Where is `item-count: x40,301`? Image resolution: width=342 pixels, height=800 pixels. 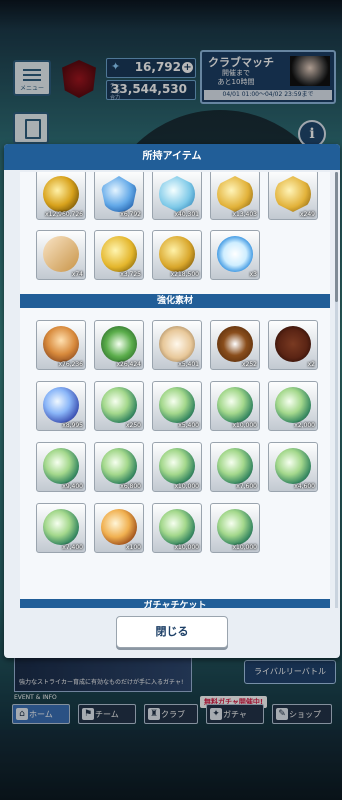 item-count: x40,301 is located at coordinates (186, 214).